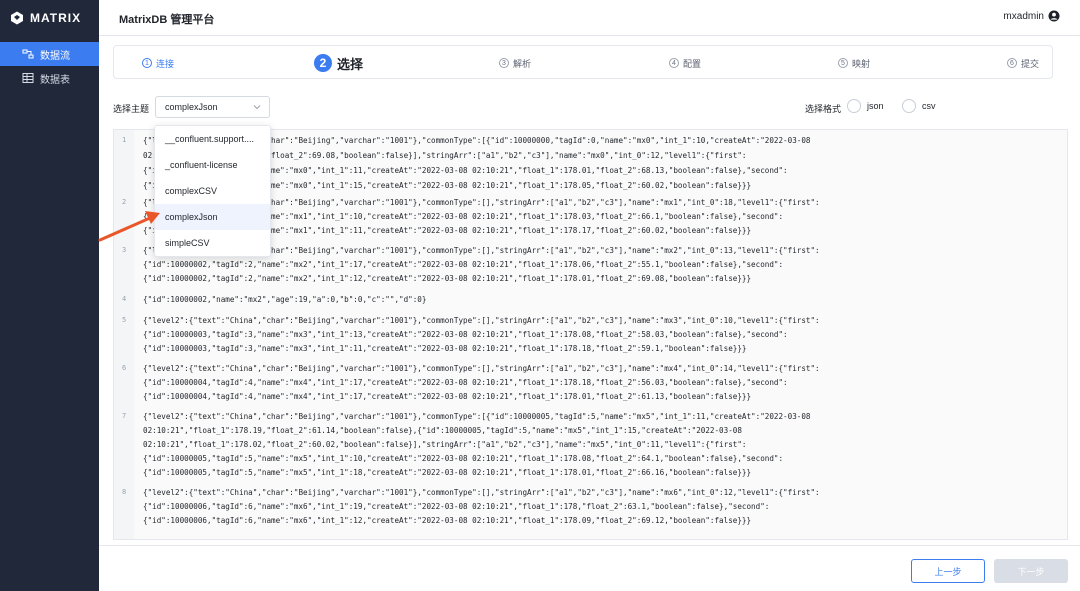 This screenshot has height=591, width=1080. Describe the element at coordinates (323, 63) in the screenshot. I see `step-number: 2` at that location.